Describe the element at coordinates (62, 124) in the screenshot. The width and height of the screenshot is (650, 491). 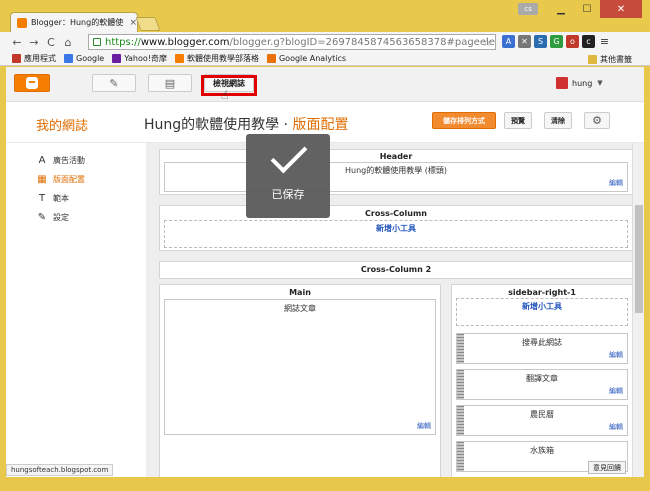
I see `my-blogs-link: 我的網誌` at that location.